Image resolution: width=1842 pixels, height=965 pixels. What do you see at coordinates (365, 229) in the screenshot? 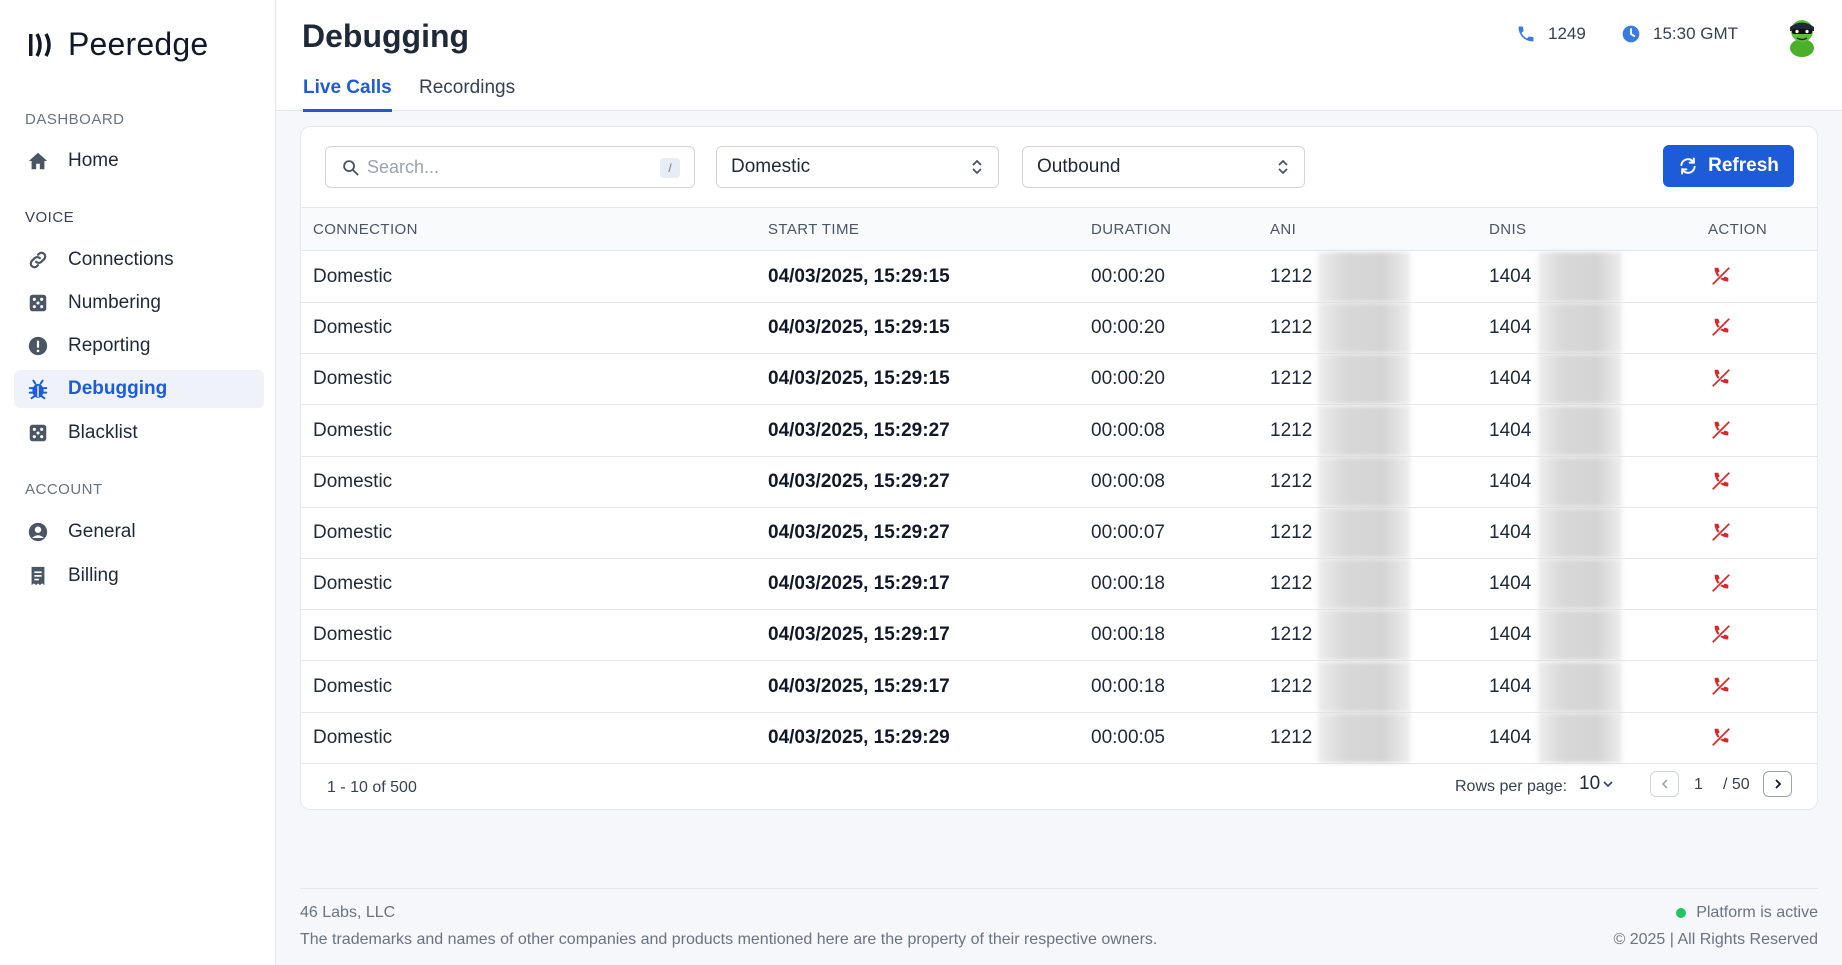
I see `column-header-connection: CONNECTION` at bounding box center [365, 229].